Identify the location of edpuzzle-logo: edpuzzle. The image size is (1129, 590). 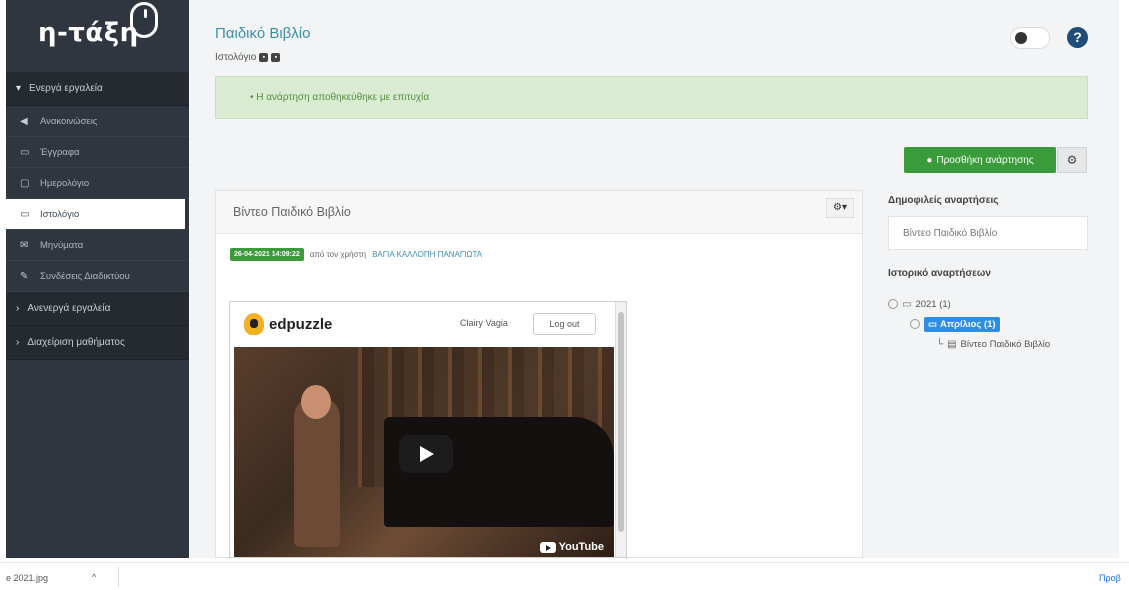
(288, 324).